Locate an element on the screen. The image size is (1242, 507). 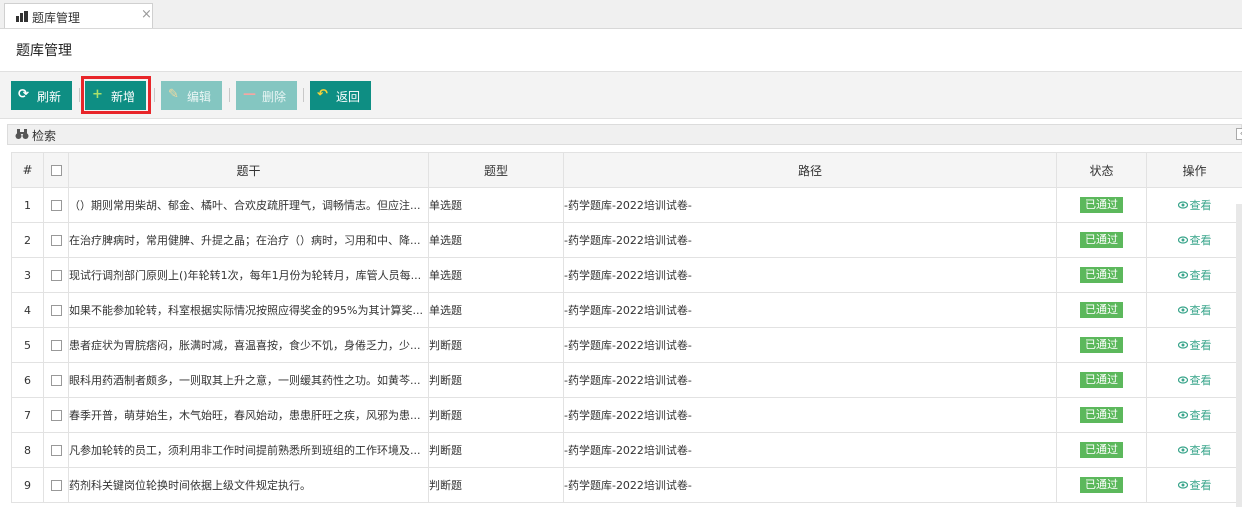
header-status: 状态 is located at coordinates (1101, 170).